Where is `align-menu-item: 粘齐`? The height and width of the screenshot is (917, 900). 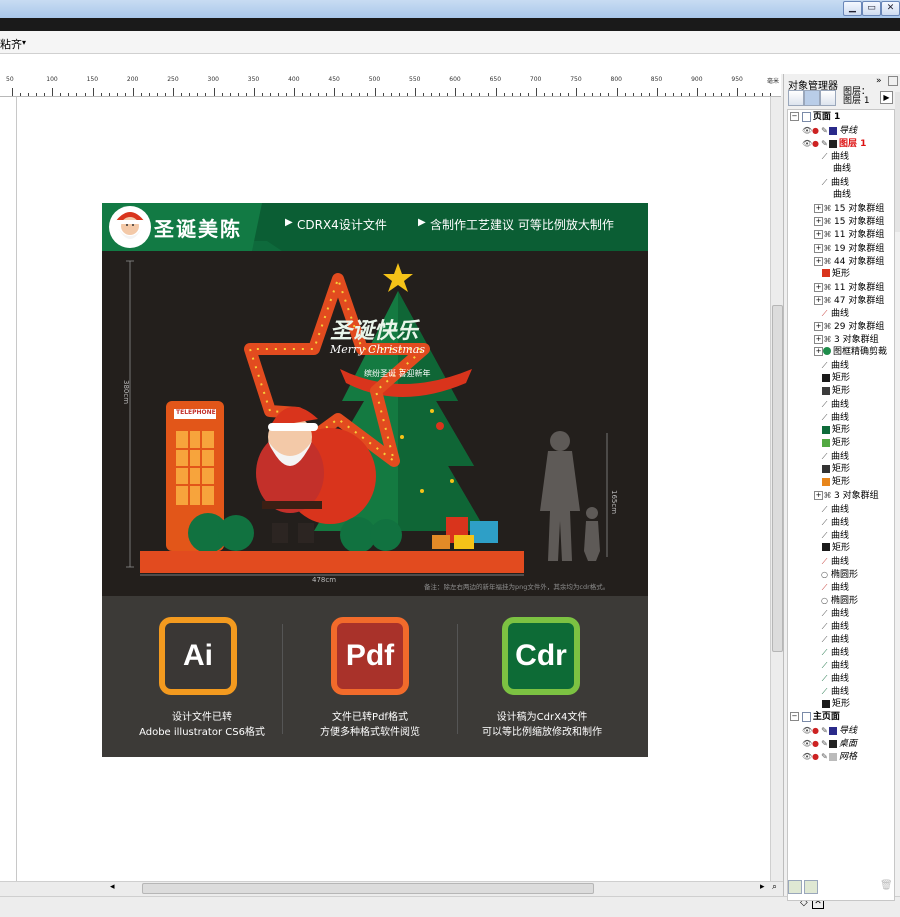 align-menu-item: 粘齐 is located at coordinates (11, 44).